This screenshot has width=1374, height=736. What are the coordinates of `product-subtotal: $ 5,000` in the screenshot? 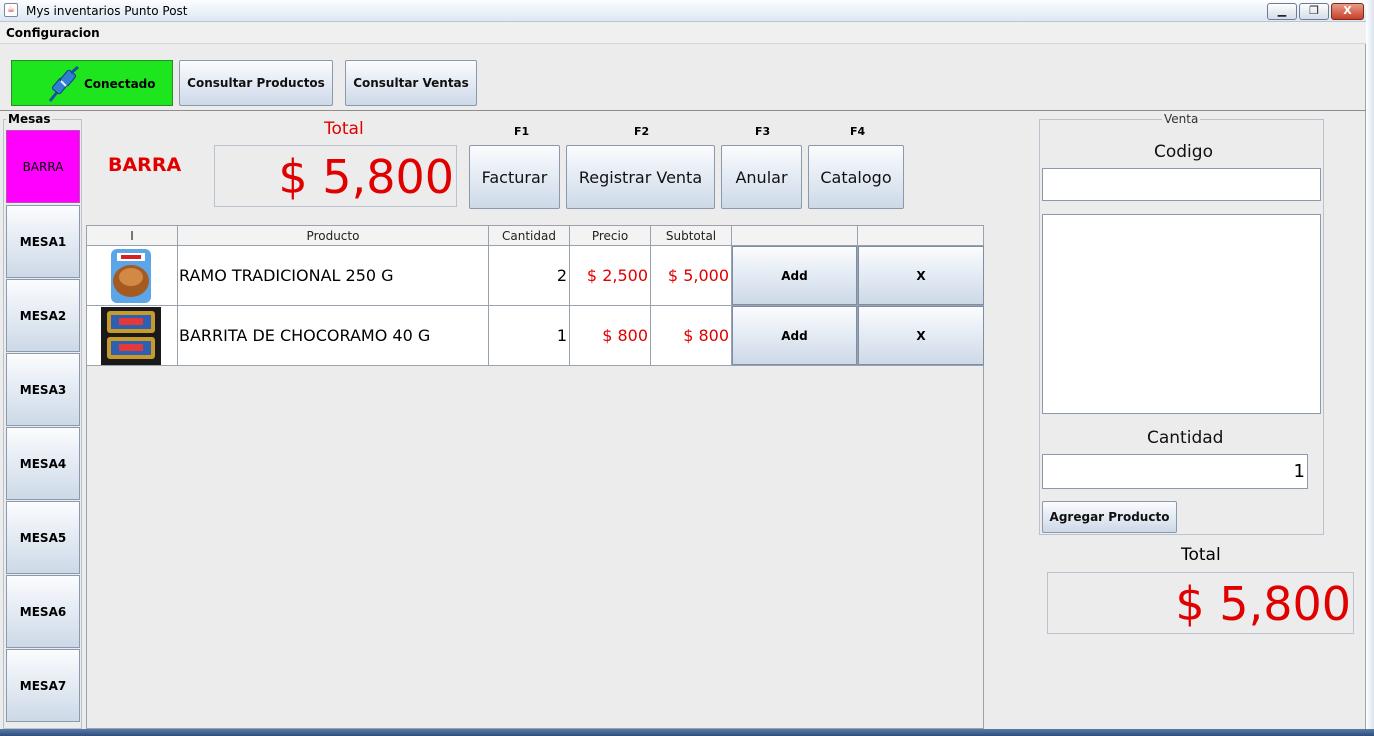 It's located at (691, 275).